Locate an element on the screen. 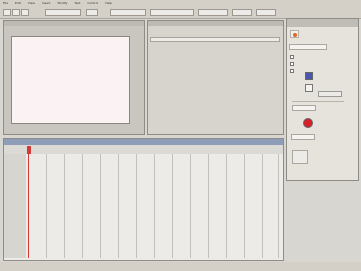  menu-item-7: Control is located at coordinates (92, 3).